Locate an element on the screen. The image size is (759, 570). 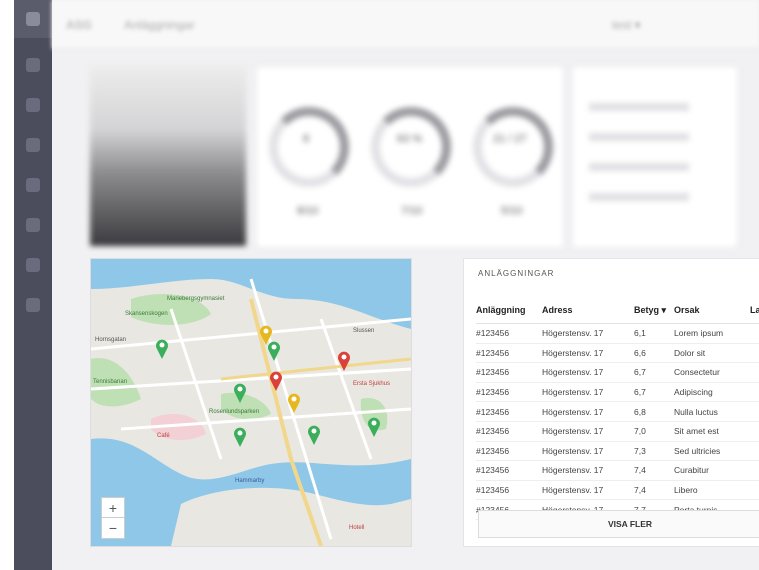
cell-cause: Lorem ipsum is located at coordinates (712, 333).